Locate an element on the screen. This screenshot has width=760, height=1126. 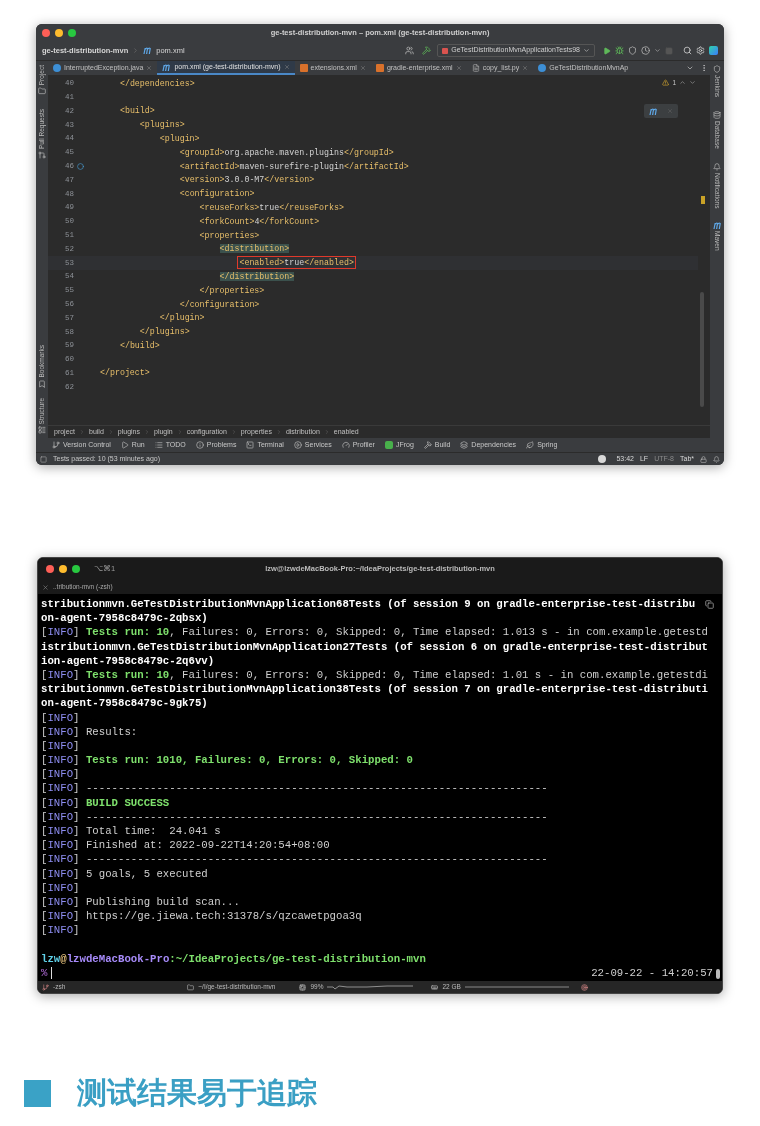
code-line: </configuration> is located at coordinates (219, 304).